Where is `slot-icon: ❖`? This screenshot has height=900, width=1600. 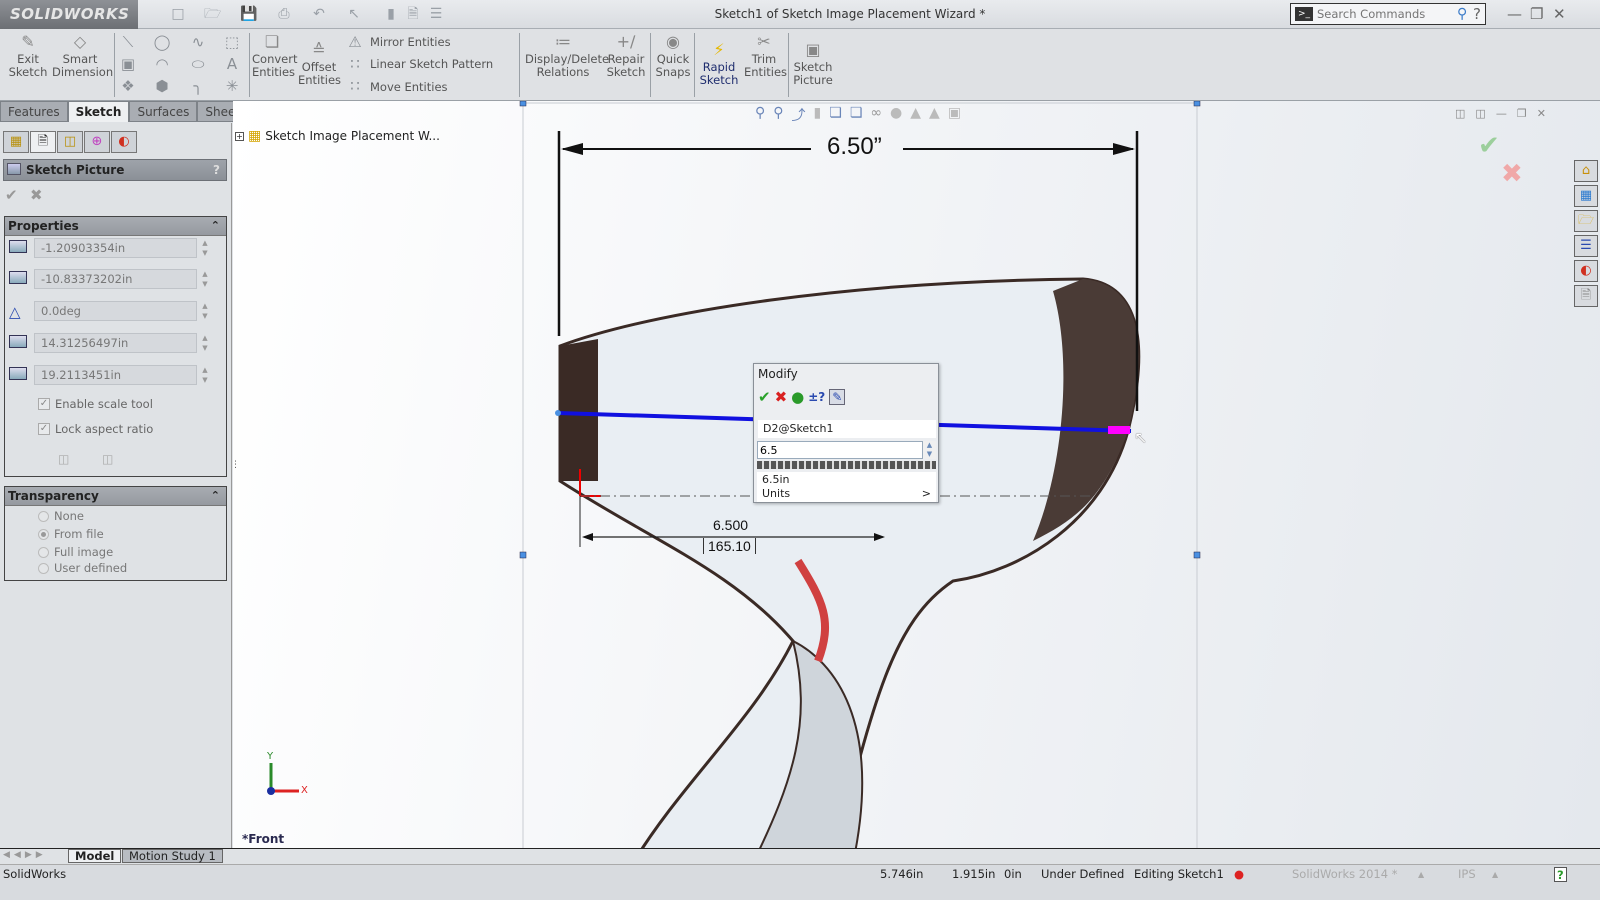 slot-icon: ❖ is located at coordinates (128, 86).